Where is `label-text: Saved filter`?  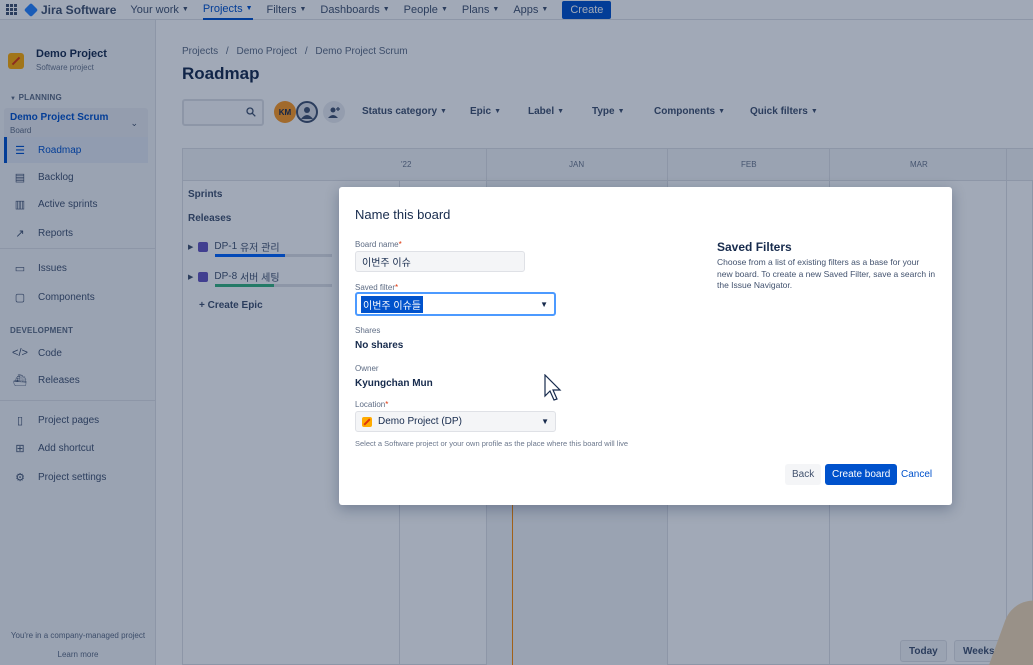
label-text: Saved filter is located at coordinates (375, 287).